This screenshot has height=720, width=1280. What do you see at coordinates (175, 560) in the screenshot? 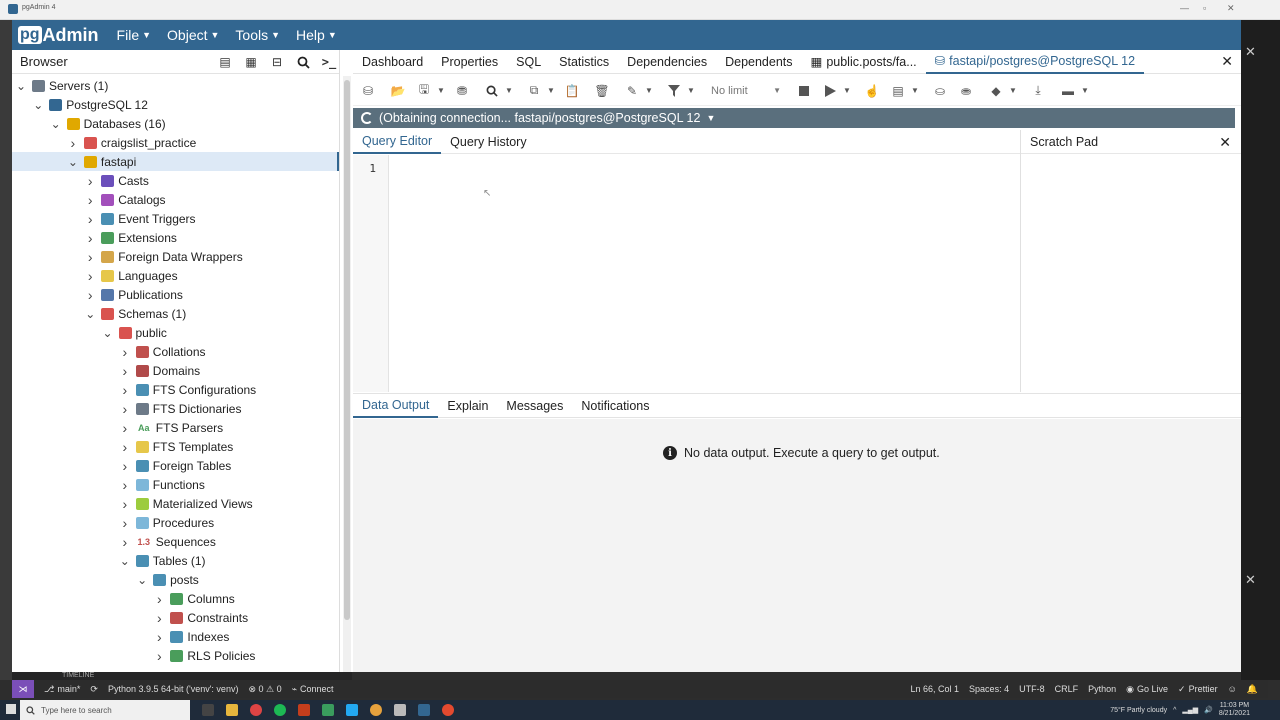
I see `tree-node: ⌄ Tables (1)` at bounding box center [175, 560].